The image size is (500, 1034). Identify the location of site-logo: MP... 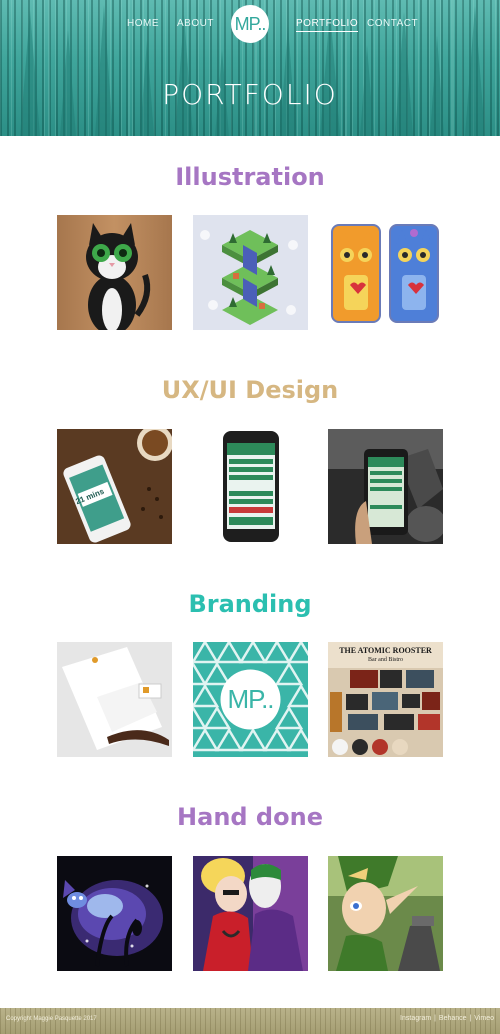
(250, 24).